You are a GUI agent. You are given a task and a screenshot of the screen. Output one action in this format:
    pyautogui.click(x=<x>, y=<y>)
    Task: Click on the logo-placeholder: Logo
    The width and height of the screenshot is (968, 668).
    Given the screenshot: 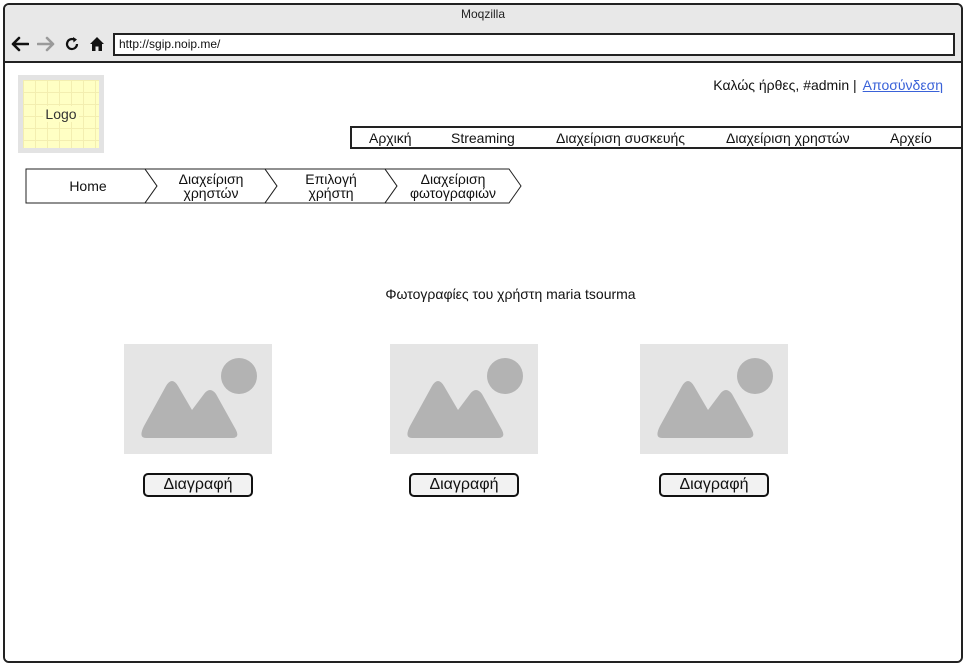 What is the action you would take?
    pyautogui.click(x=61, y=114)
    